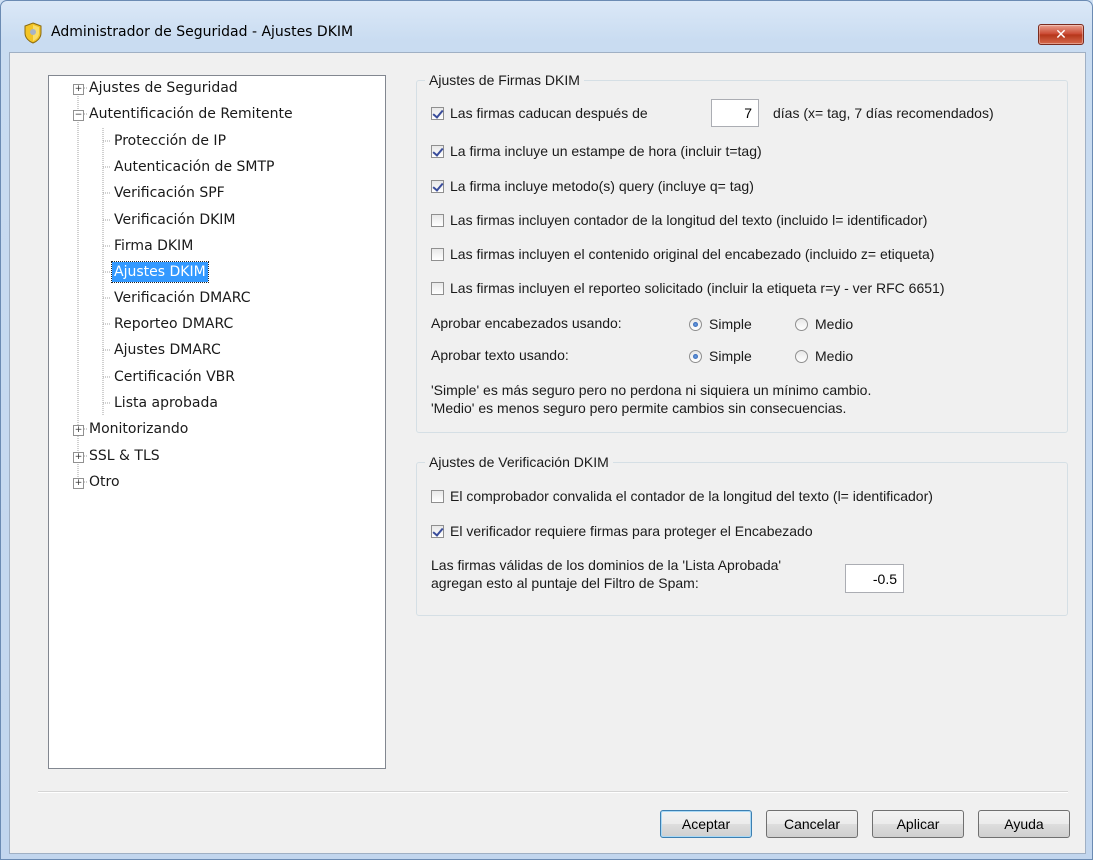 The height and width of the screenshot is (860, 1093). I want to click on reporting-request-checkbox, so click(437, 288).